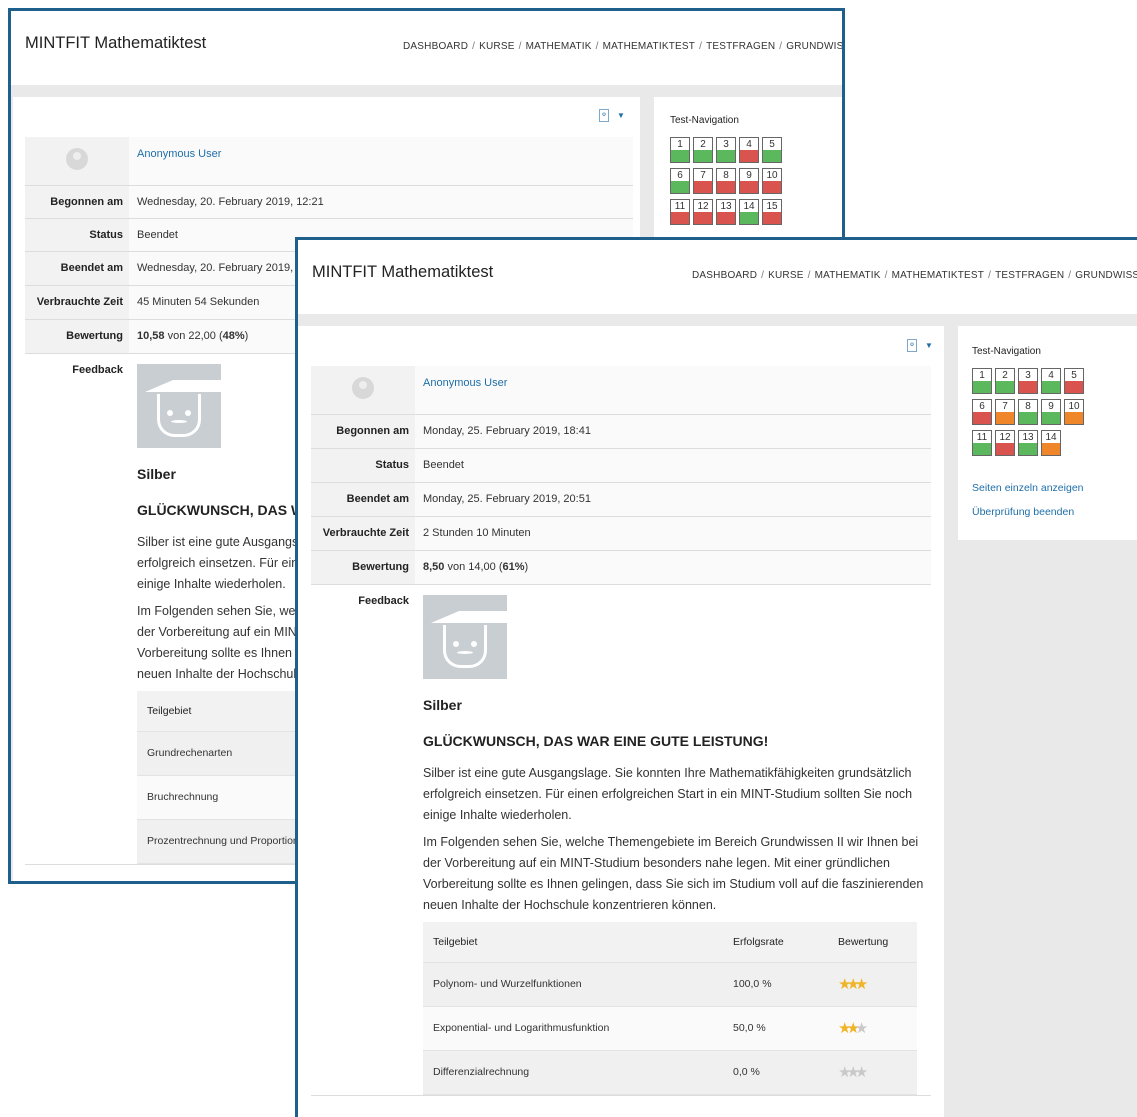 The image size is (1137, 1117). I want to click on question-number: 15, so click(772, 206).